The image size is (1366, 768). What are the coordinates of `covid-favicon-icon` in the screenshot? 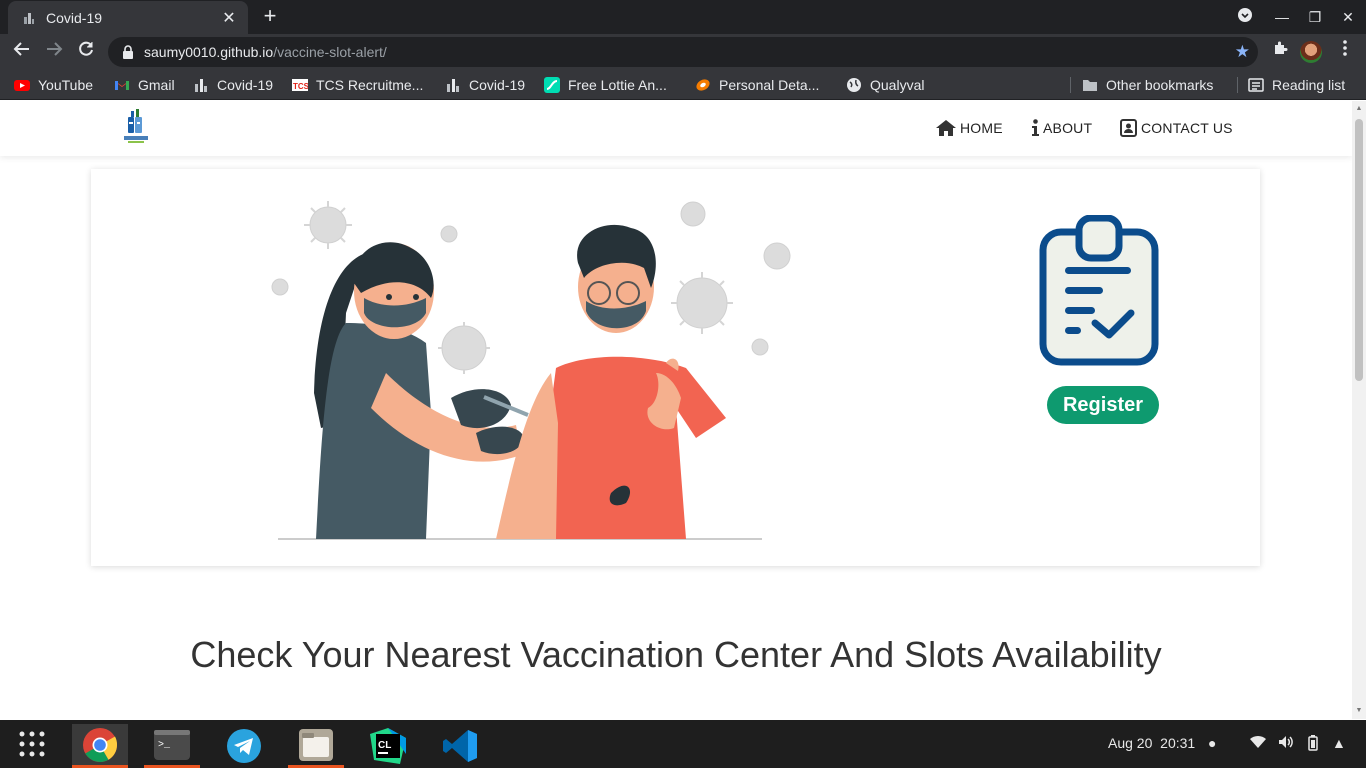 It's located at (29, 18).